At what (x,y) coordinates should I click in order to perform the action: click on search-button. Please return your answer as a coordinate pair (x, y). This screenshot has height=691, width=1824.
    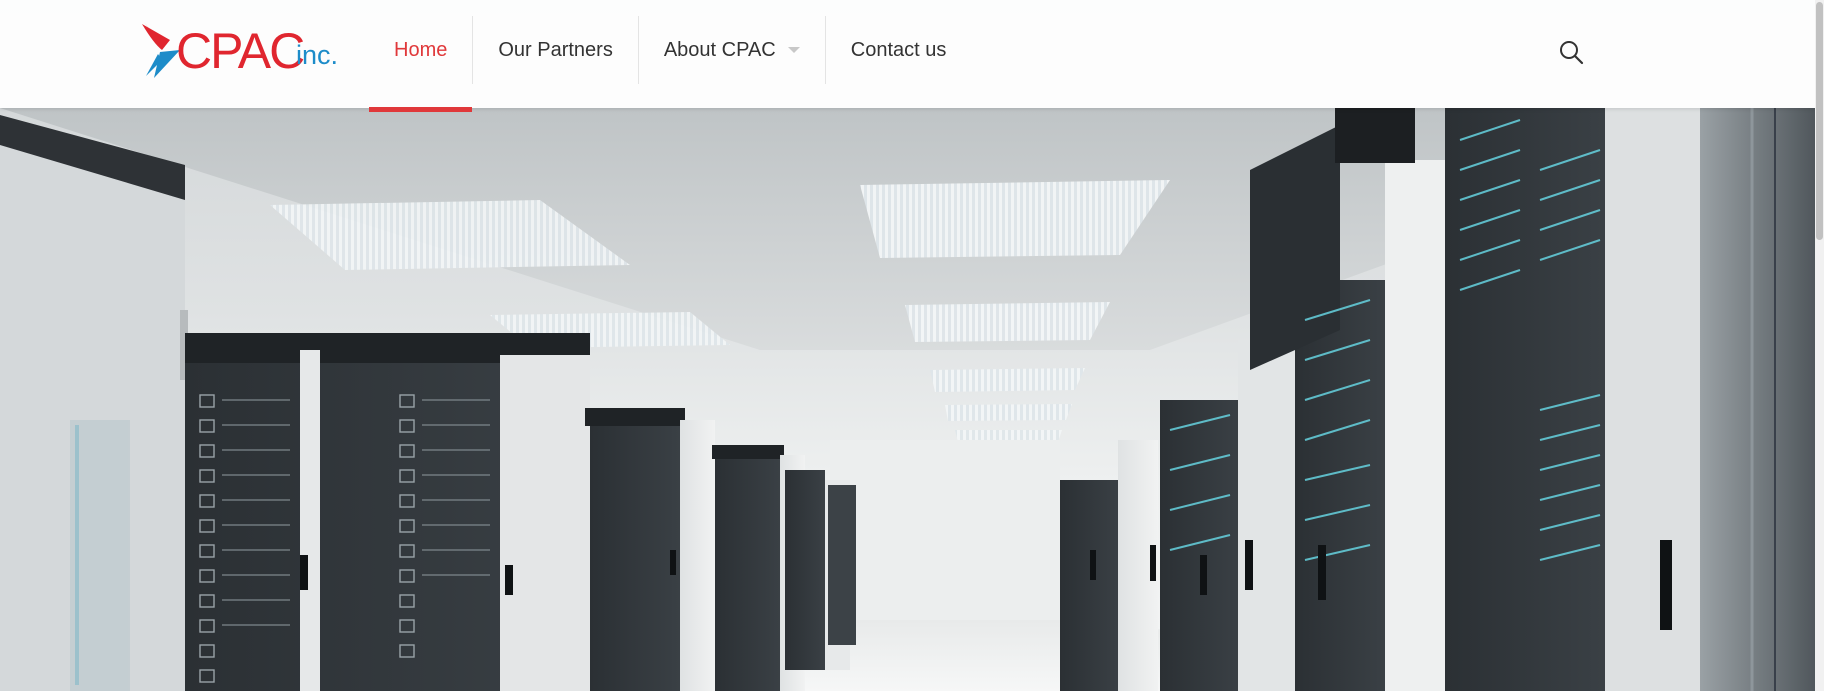
    Looking at the image, I should click on (1571, 52).